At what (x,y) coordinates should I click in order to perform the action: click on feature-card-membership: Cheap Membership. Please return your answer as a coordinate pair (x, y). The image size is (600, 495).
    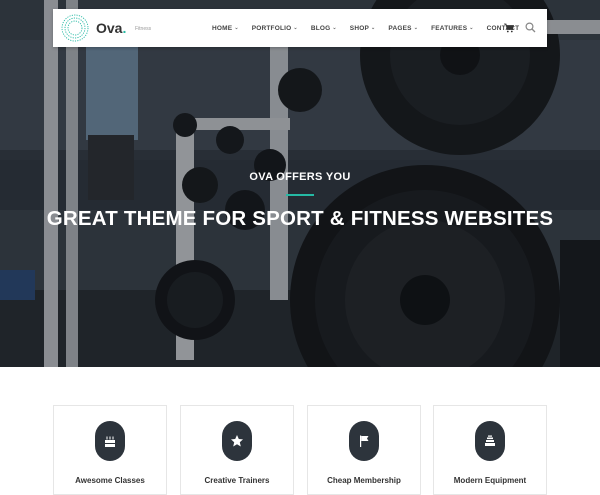
    Looking at the image, I should click on (364, 450).